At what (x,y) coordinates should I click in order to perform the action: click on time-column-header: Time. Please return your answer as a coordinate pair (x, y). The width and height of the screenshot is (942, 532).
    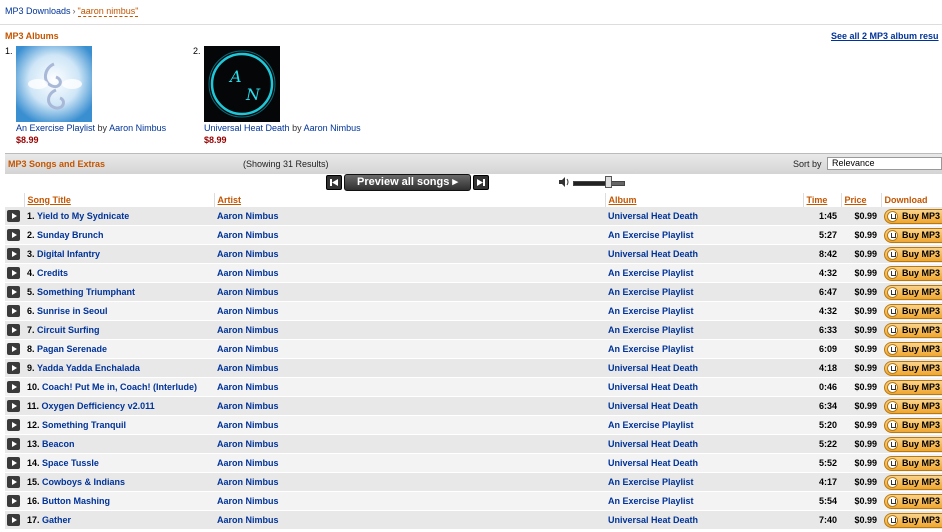
    Looking at the image, I should click on (822, 200).